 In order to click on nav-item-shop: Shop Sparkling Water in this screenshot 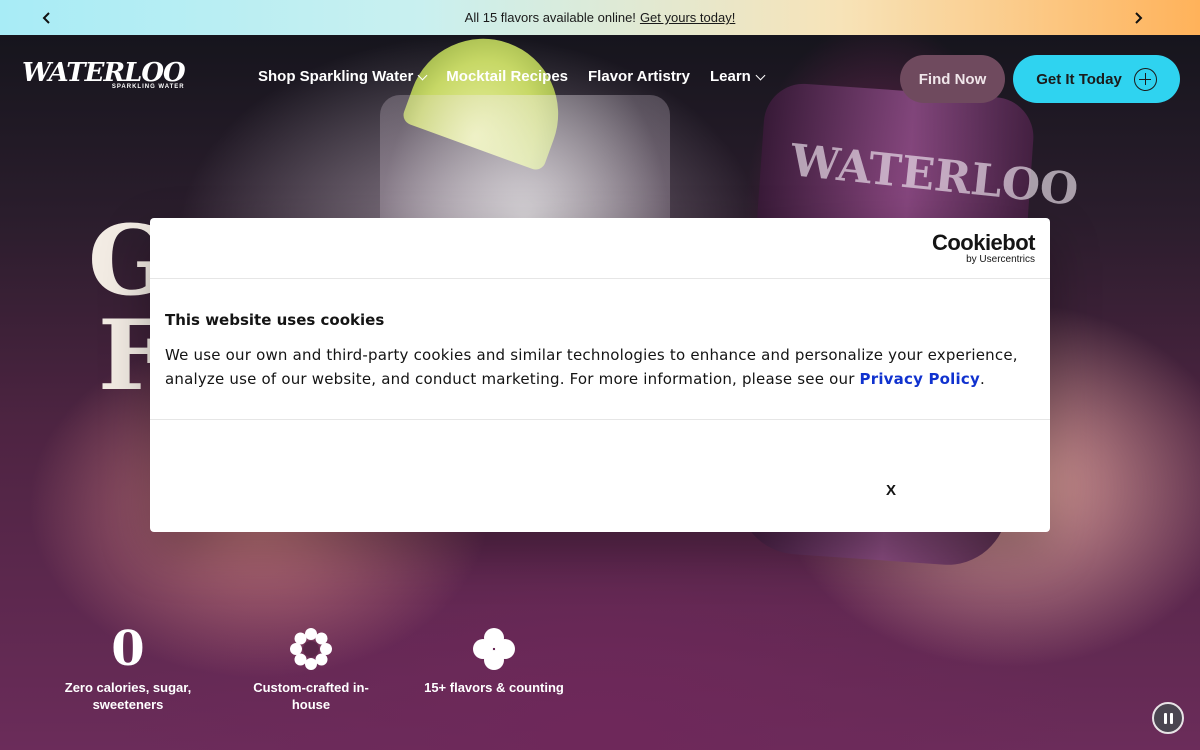, I will do `click(343, 76)`.